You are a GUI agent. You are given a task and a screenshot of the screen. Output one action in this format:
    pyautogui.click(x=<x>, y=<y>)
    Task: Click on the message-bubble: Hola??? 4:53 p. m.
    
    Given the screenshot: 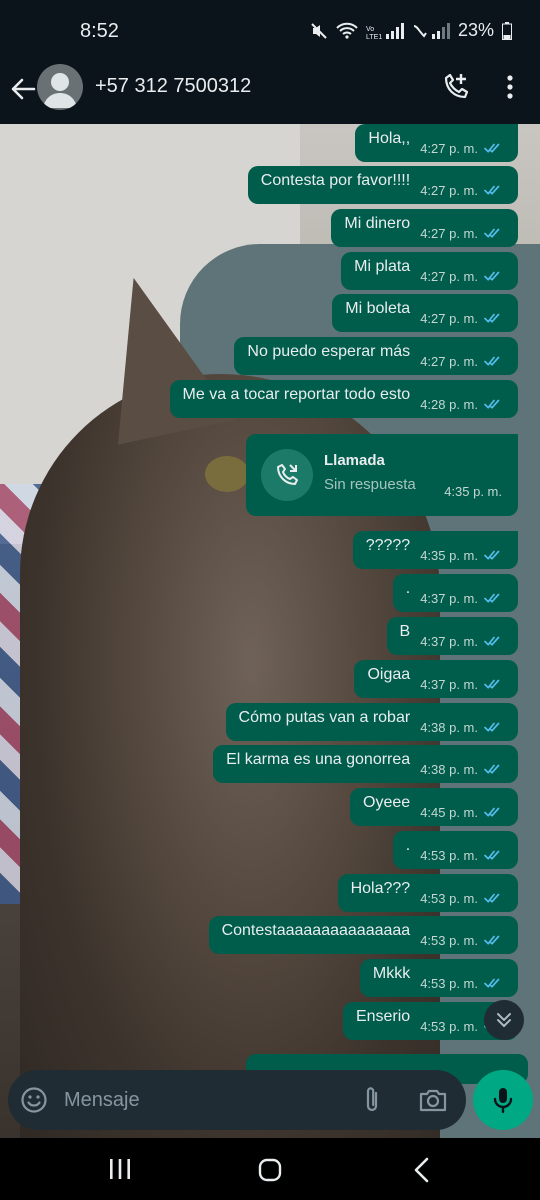 What is the action you would take?
    pyautogui.click(x=427, y=893)
    